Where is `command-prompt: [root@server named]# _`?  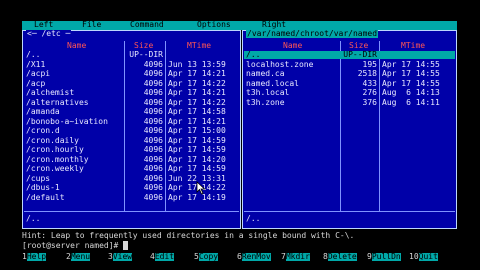 command-prompt: [root@server named]# _ is located at coordinates (75, 245).